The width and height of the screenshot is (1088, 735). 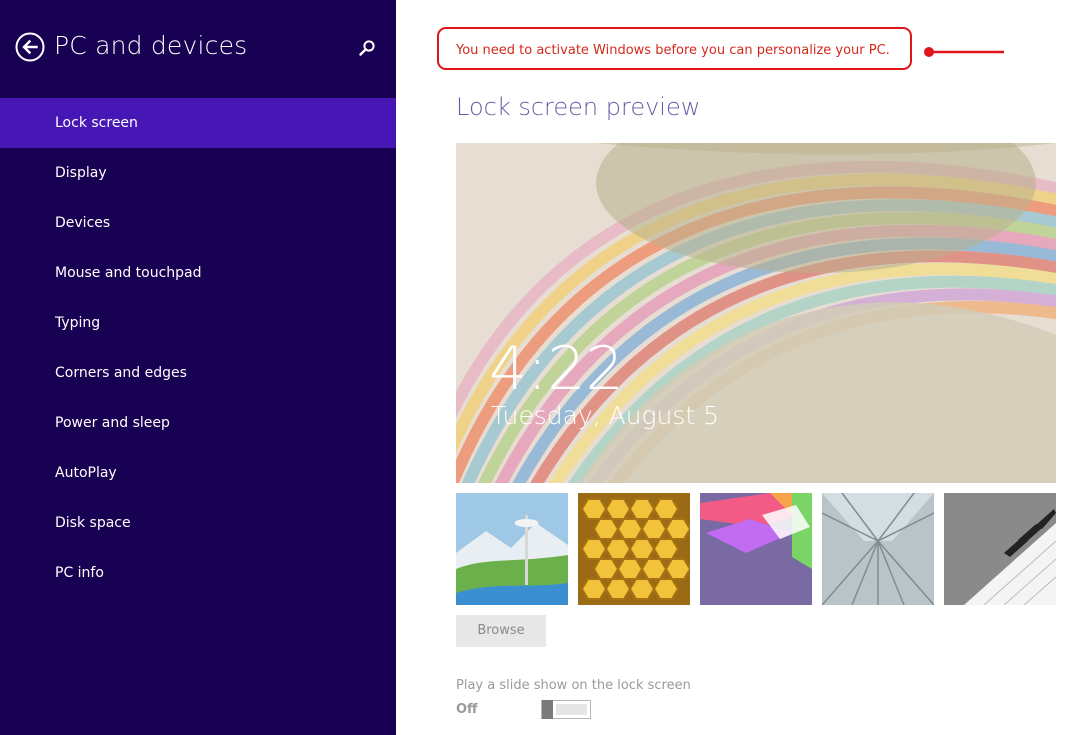 What do you see at coordinates (605, 415) in the screenshot?
I see `preview-date: Tuesday, August 5` at bounding box center [605, 415].